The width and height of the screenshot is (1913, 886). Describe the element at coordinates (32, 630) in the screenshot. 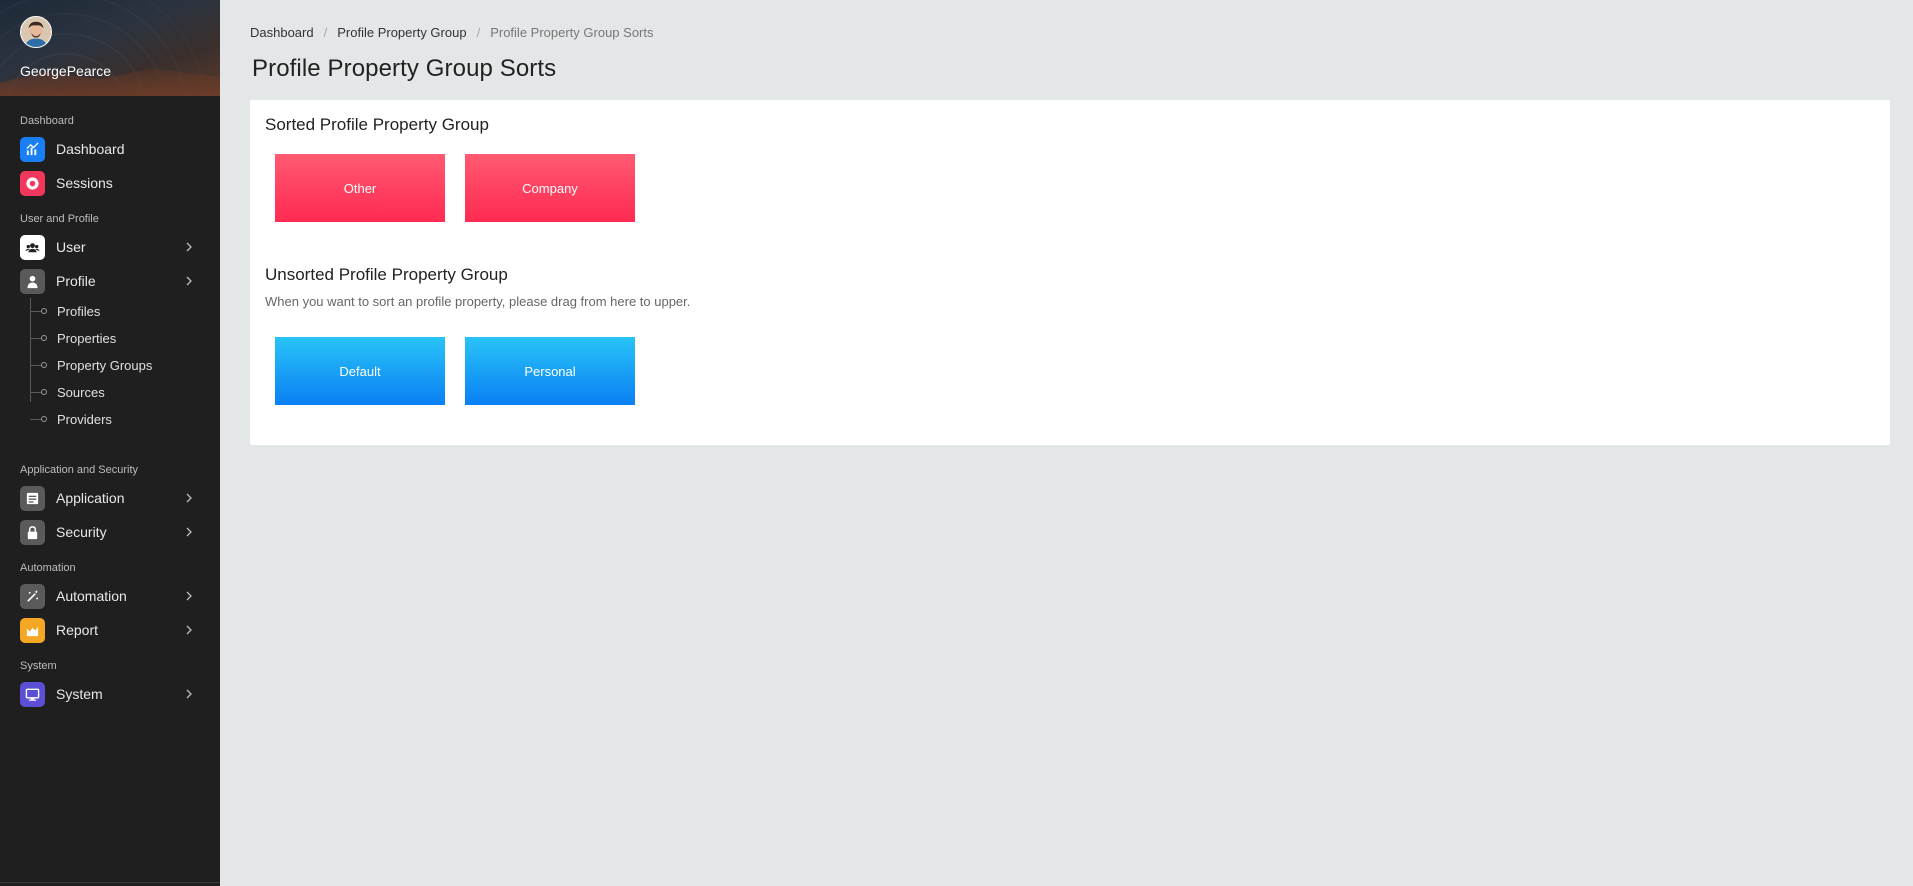

I see `area-chart-icon` at that location.